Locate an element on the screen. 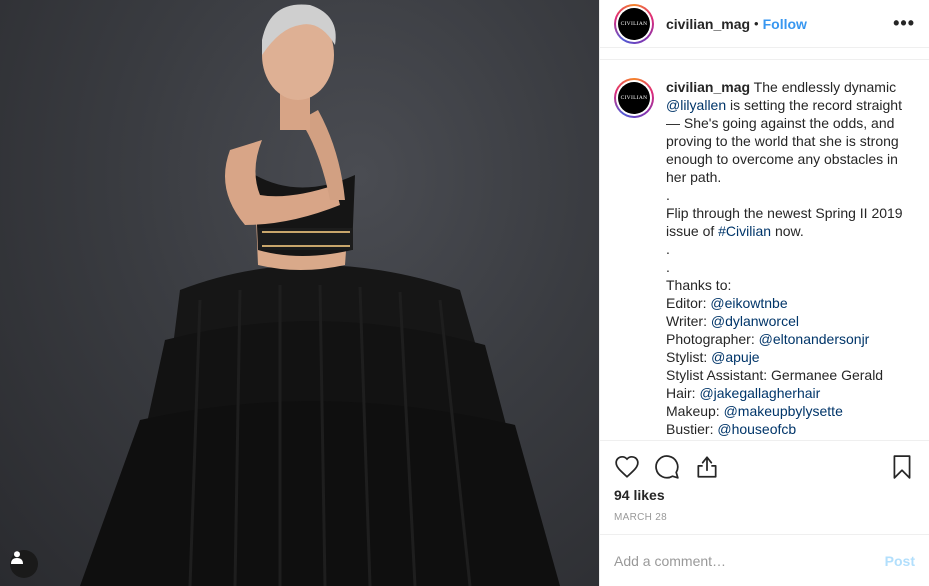 This screenshot has height=586, width=929. post-header: CIVILIAN civilian_mag • Follow ••• is located at coordinates (764, 24).